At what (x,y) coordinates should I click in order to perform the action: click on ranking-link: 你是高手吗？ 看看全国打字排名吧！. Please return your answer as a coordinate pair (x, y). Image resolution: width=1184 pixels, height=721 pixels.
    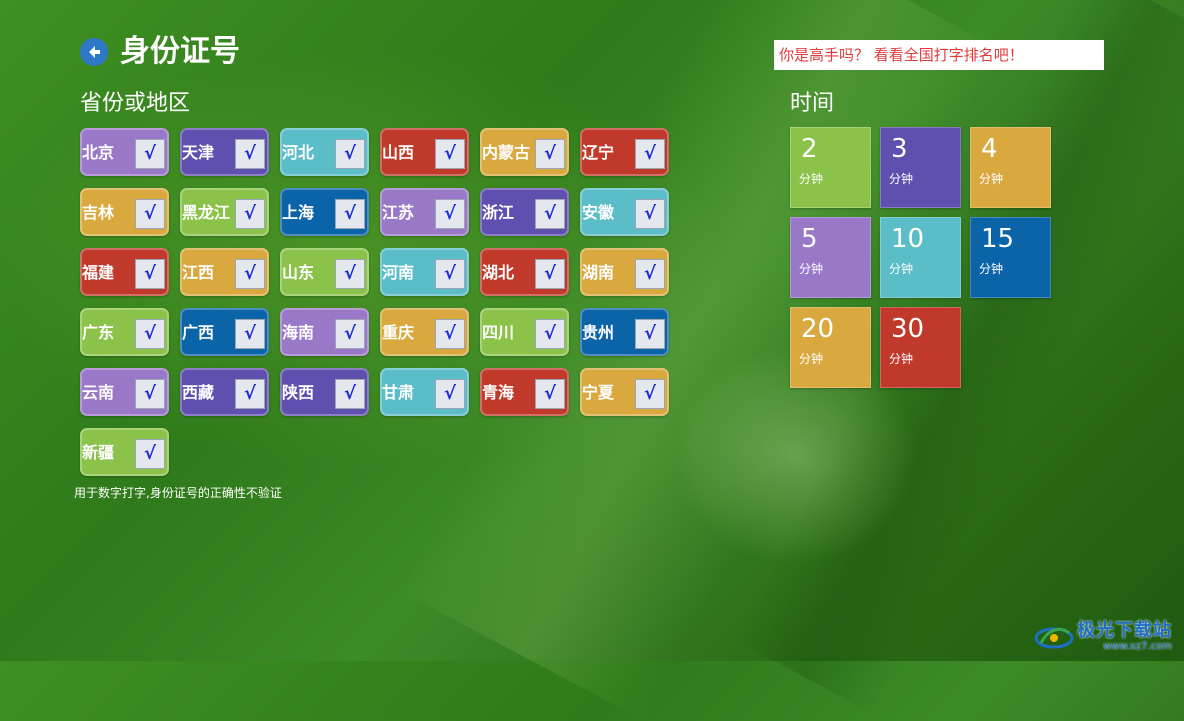
    Looking at the image, I should click on (939, 55).